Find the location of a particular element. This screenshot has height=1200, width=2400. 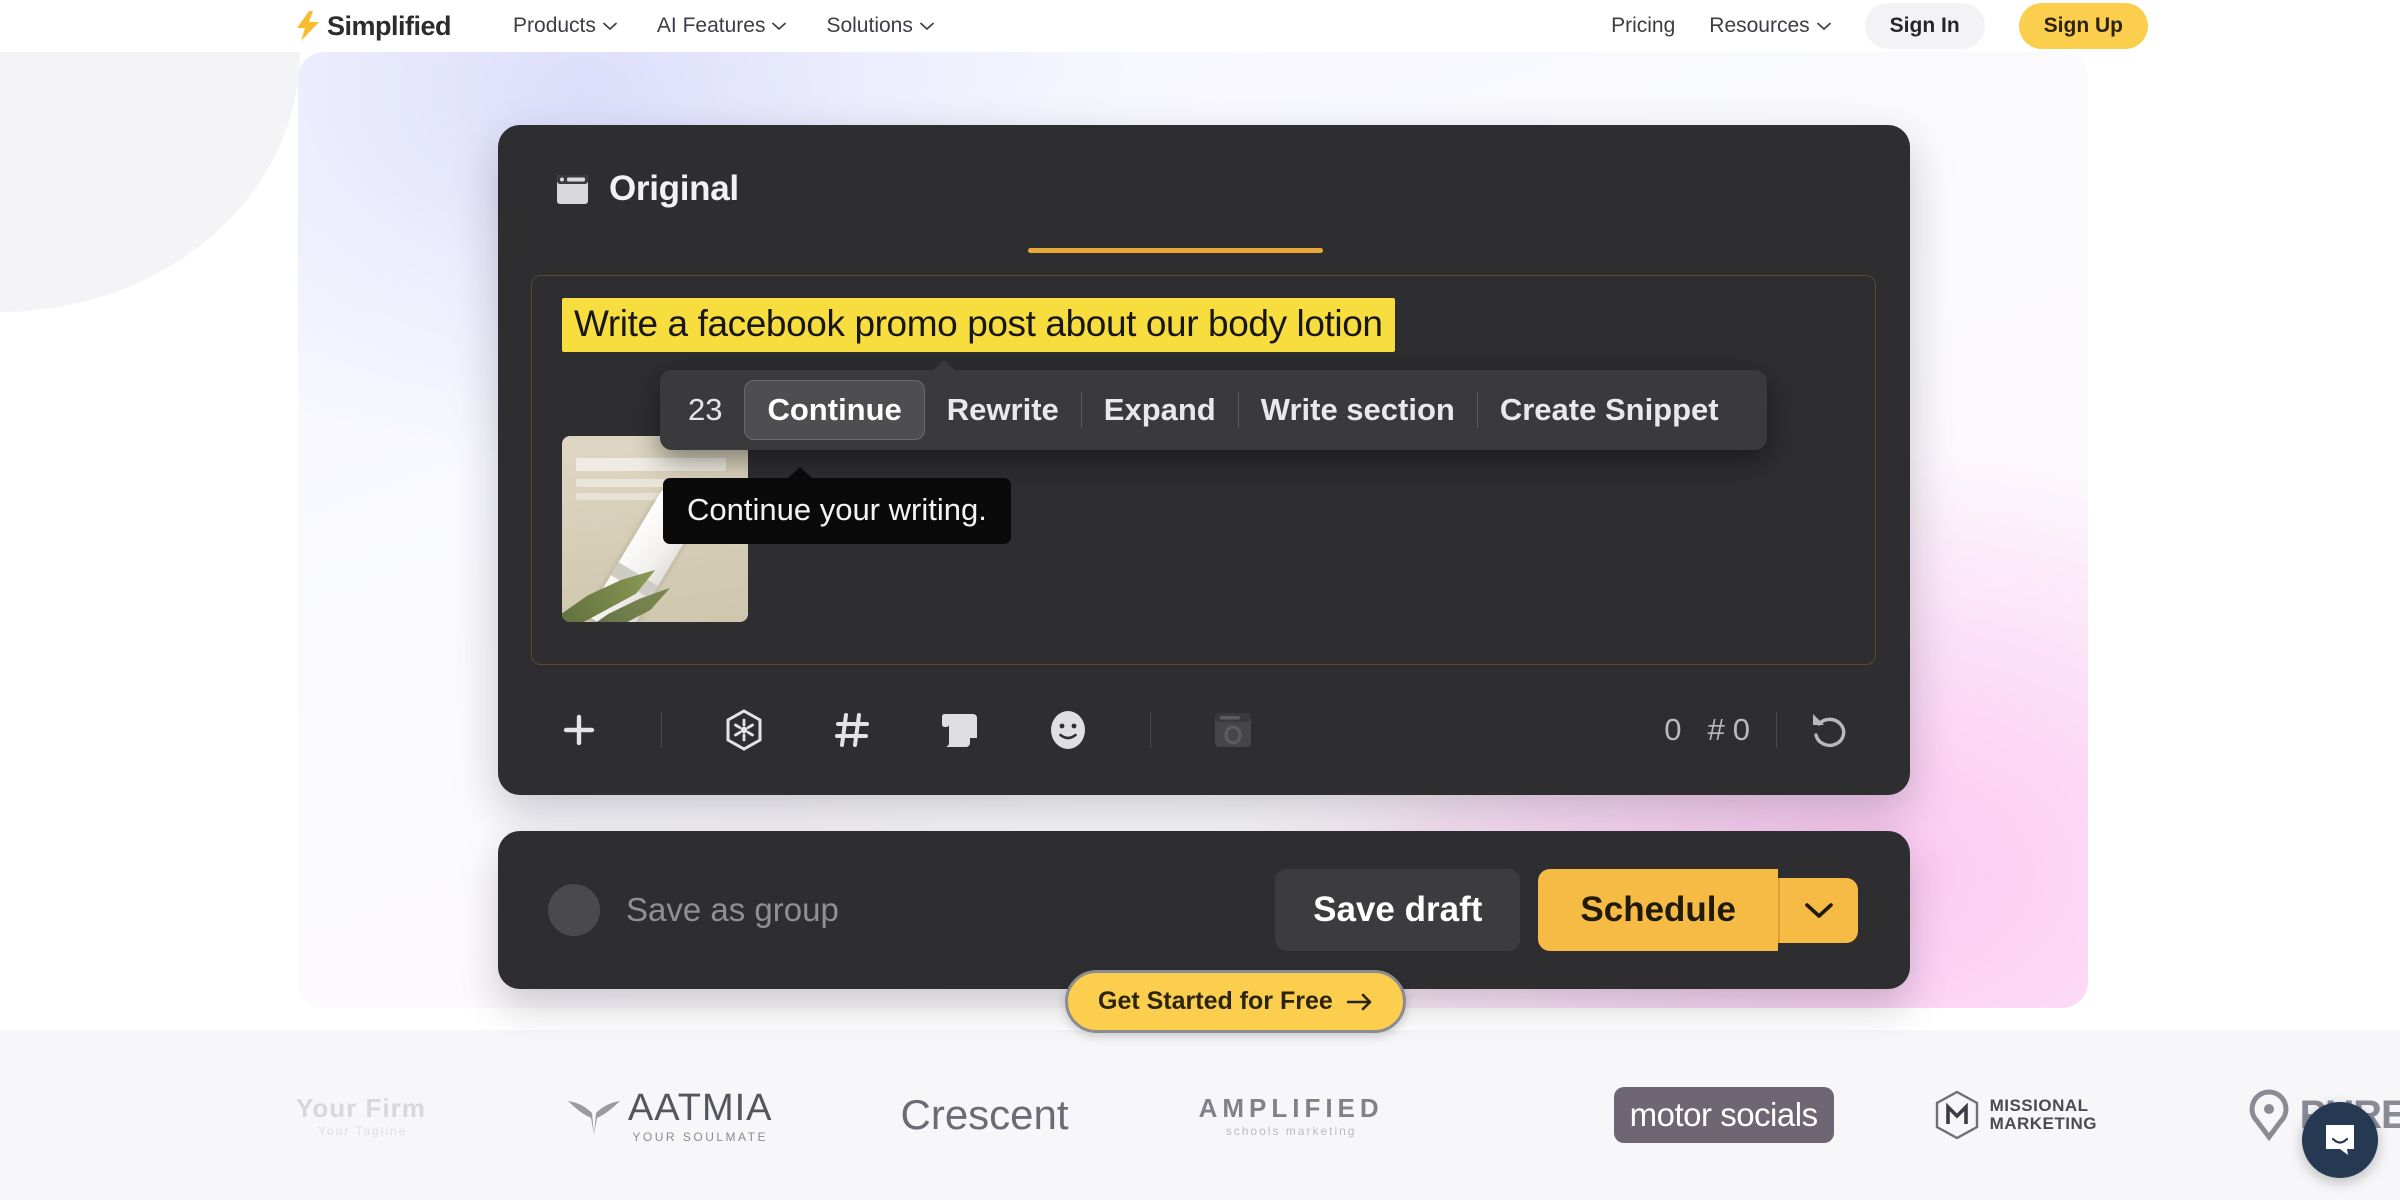

nav-item-resources: Resources is located at coordinates (1770, 26).